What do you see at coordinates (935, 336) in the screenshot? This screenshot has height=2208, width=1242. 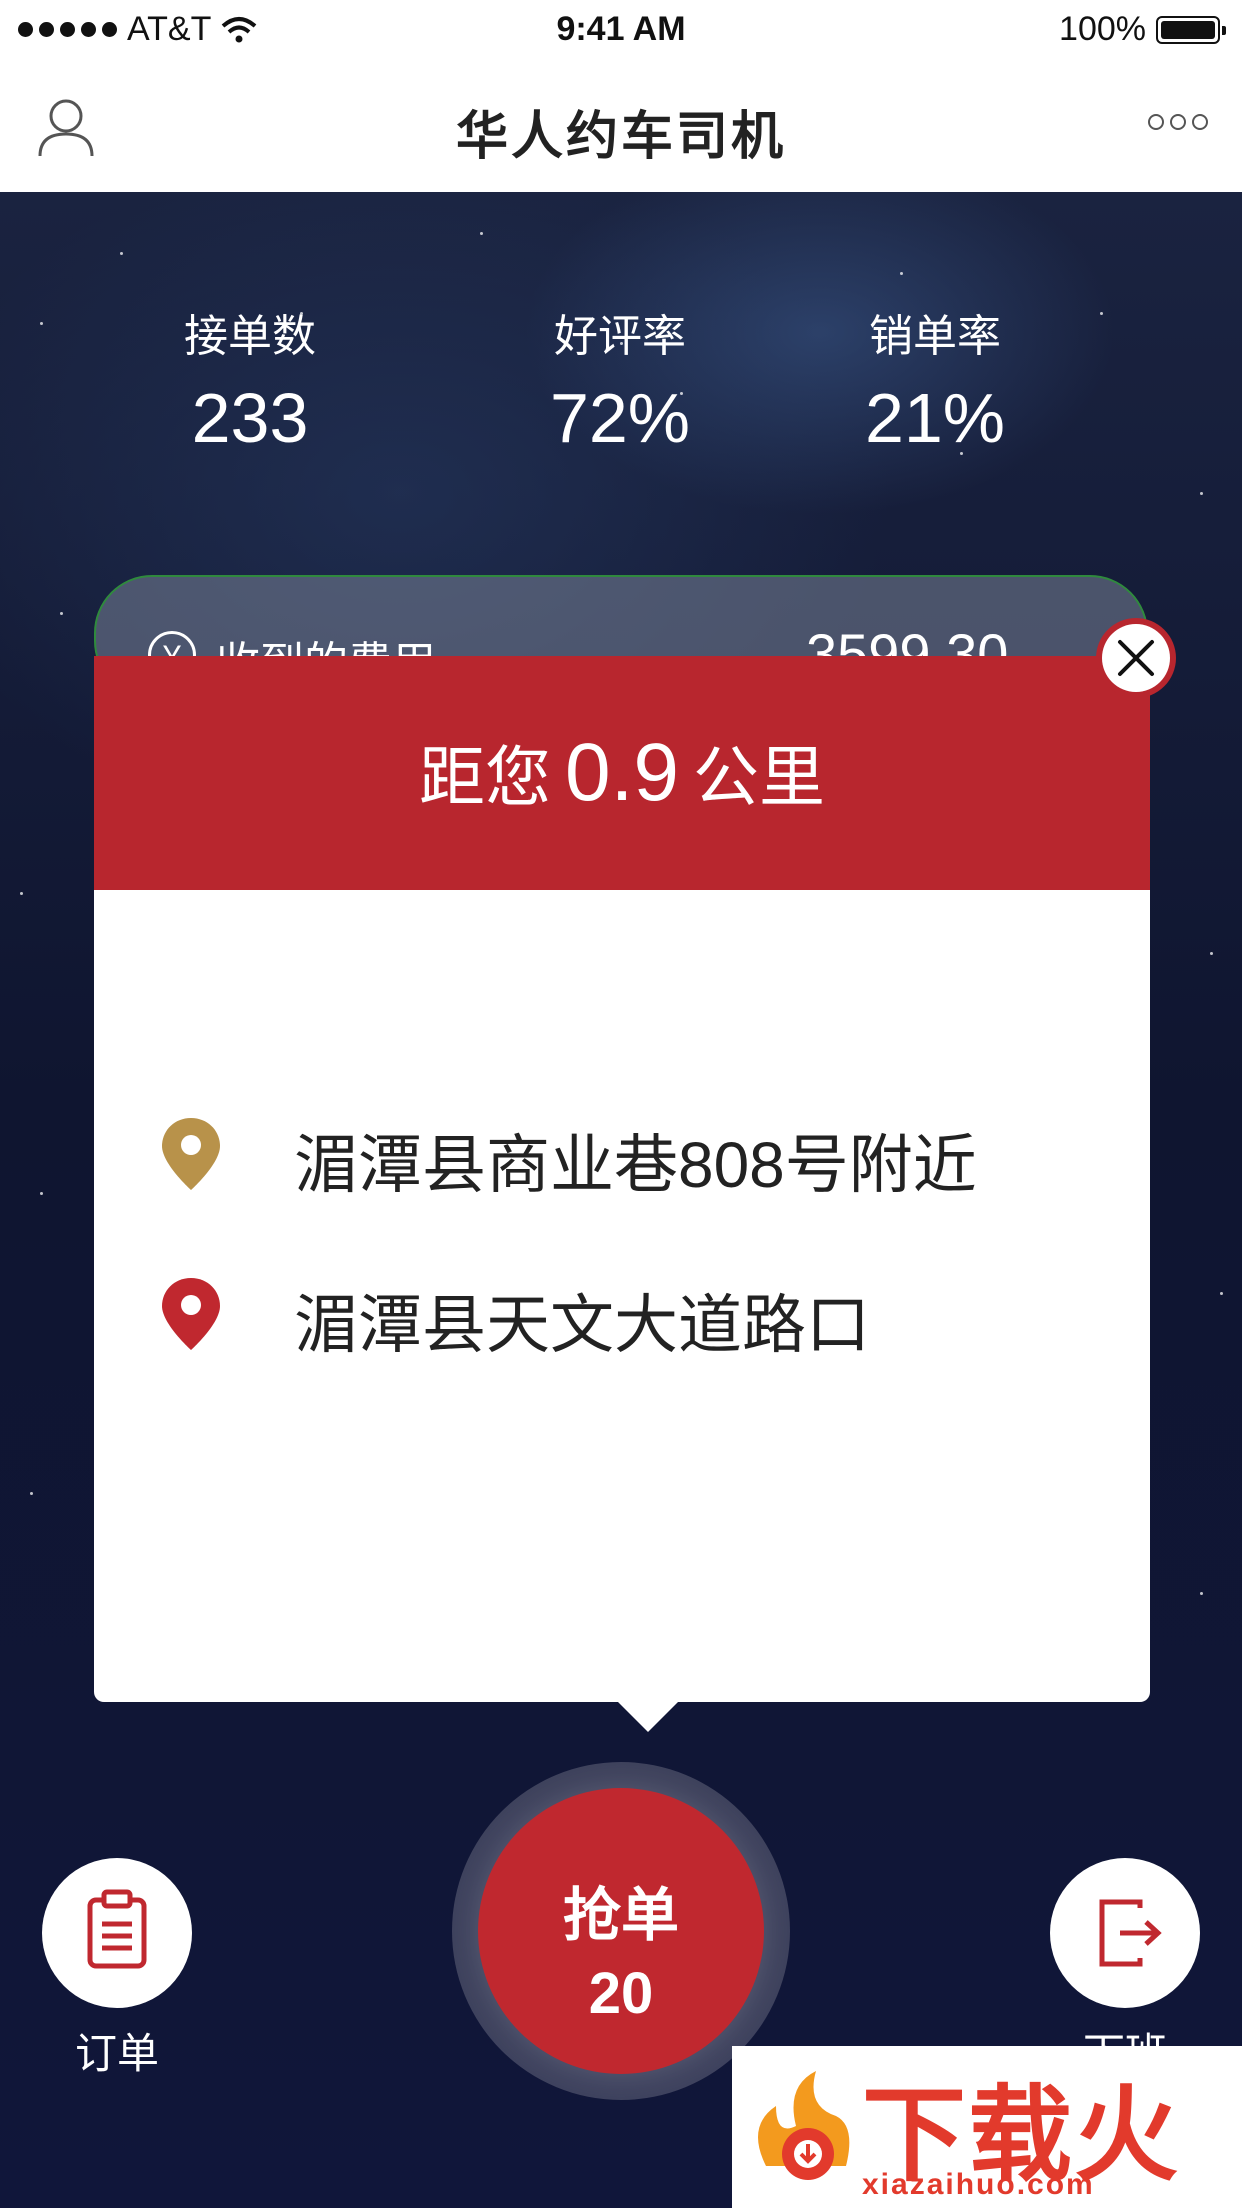 I see `stat-label: 销单率` at bounding box center [935, 336].